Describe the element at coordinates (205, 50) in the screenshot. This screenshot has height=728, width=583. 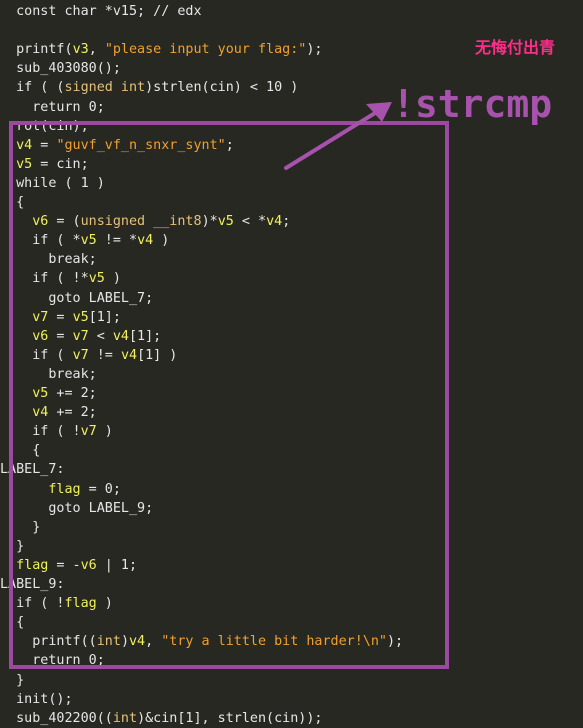
I see `code-token: "please input your flag:"` at that location.